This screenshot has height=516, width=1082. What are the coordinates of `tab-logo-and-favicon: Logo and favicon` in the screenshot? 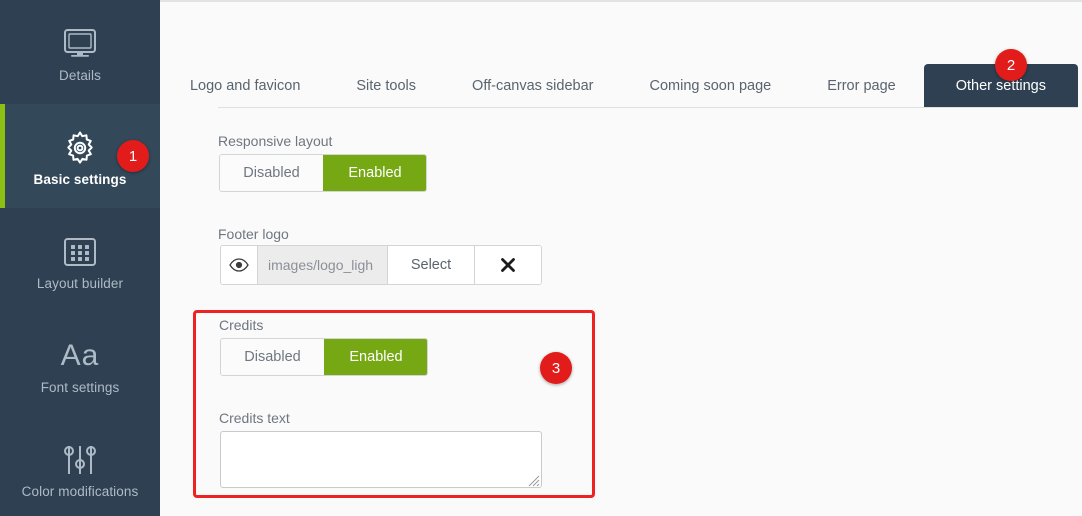 It's located at (245, 86).